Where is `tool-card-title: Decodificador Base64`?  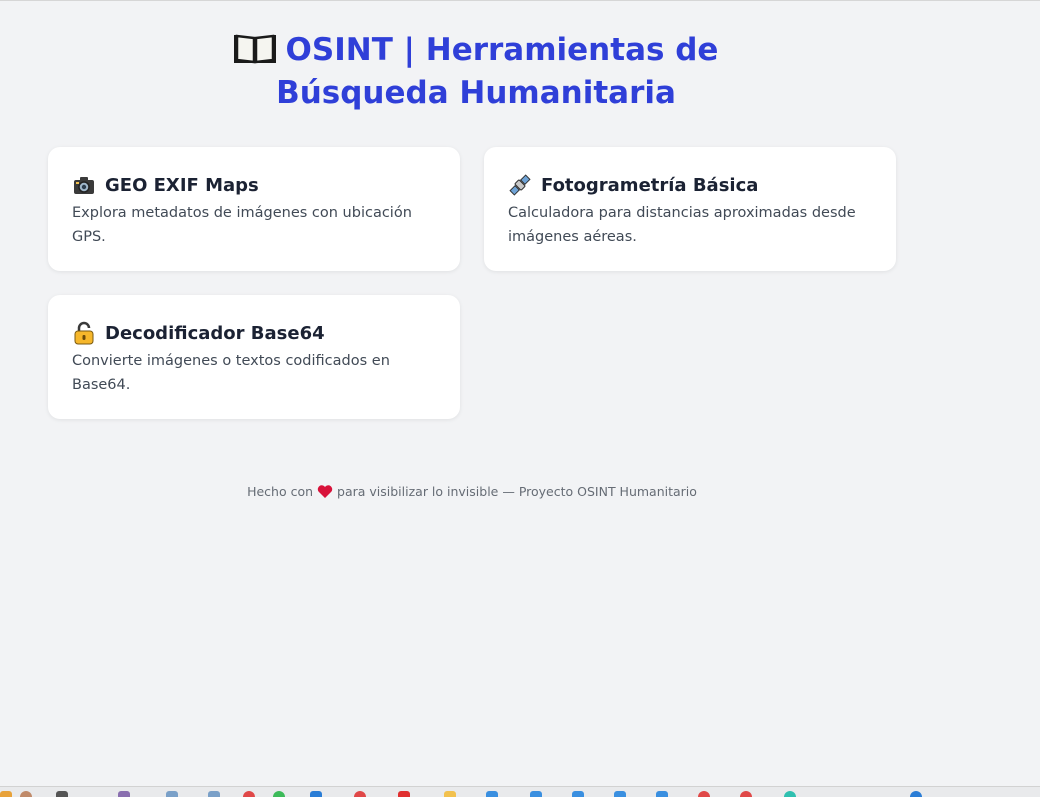 tool-card-title: Decodificador Base64 is located at coordinates (215, 333).